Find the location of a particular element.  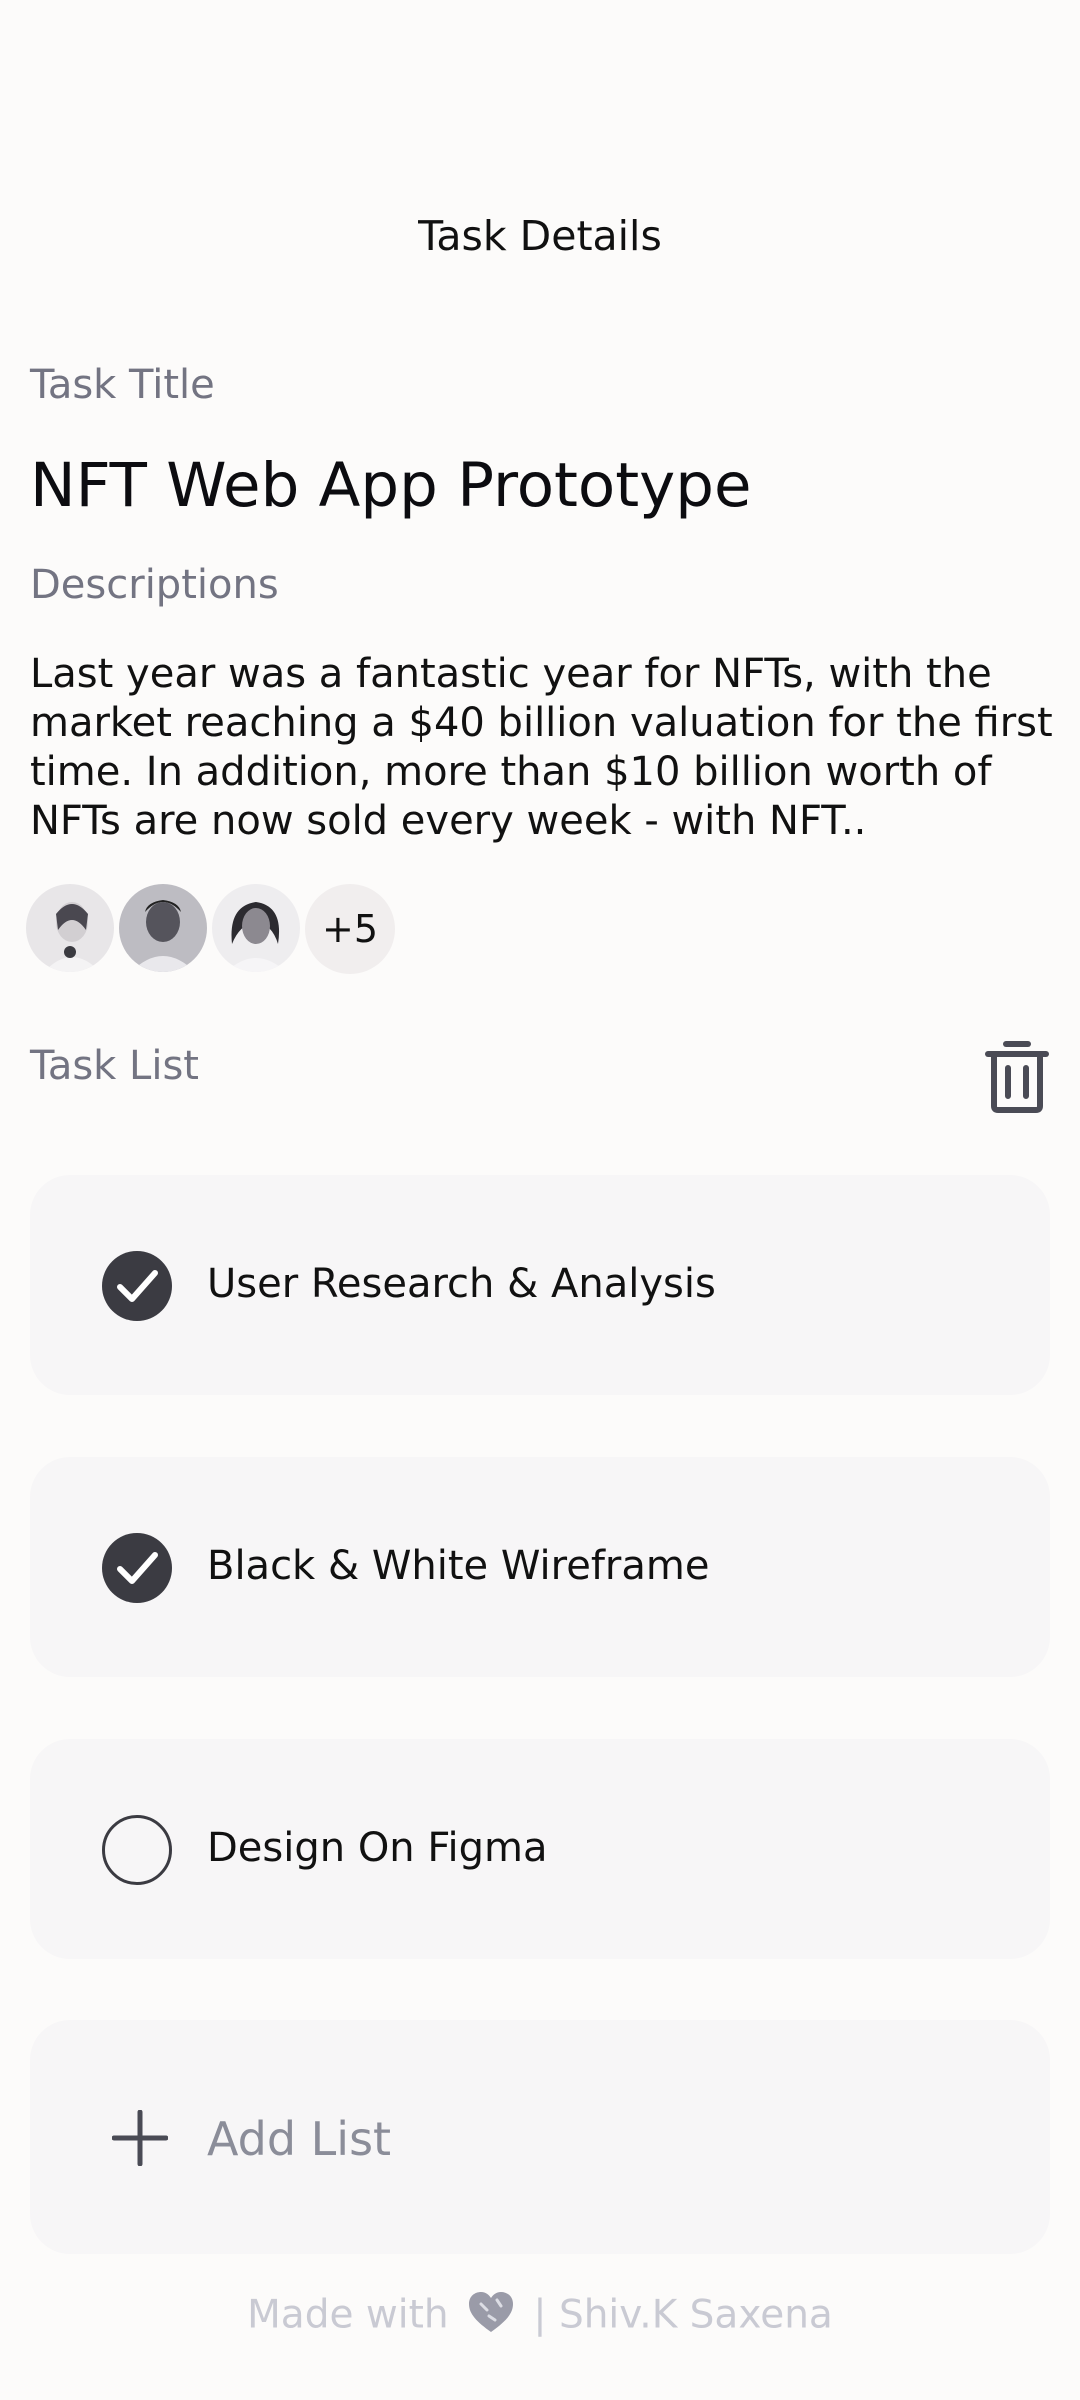

task-item-label: User Research & Analysis is located at coordinates (461, 1284).